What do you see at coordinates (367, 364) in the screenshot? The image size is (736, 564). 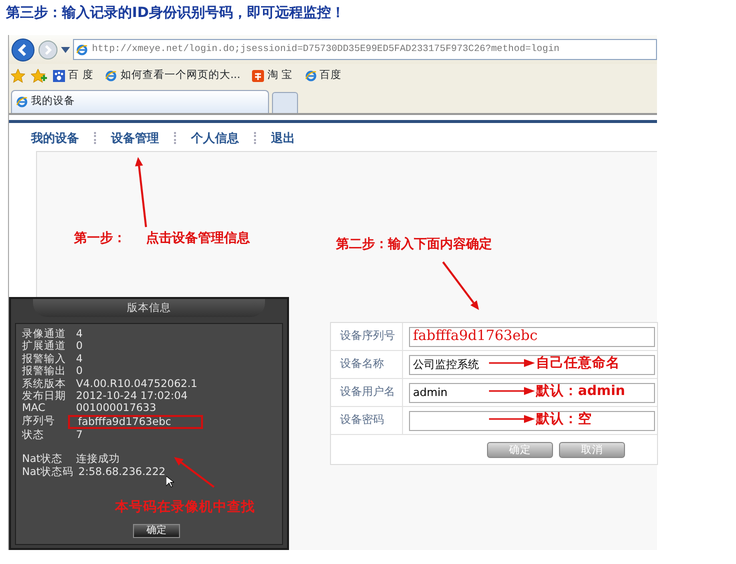 I see `field-label: 设备名称` at bounding box center [367, 364].